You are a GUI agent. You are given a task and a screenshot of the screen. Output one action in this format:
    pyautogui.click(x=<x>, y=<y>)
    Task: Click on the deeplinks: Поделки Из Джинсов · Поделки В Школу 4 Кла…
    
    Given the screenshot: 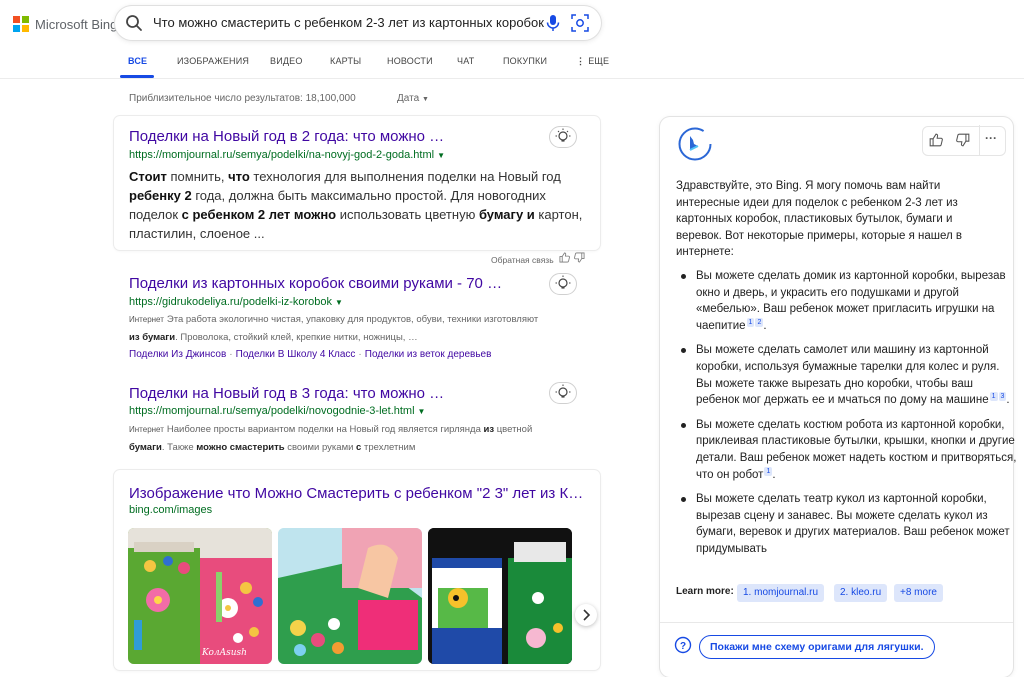 What is the action you would take?
    pyautogui.click(x=310, y=354)
    